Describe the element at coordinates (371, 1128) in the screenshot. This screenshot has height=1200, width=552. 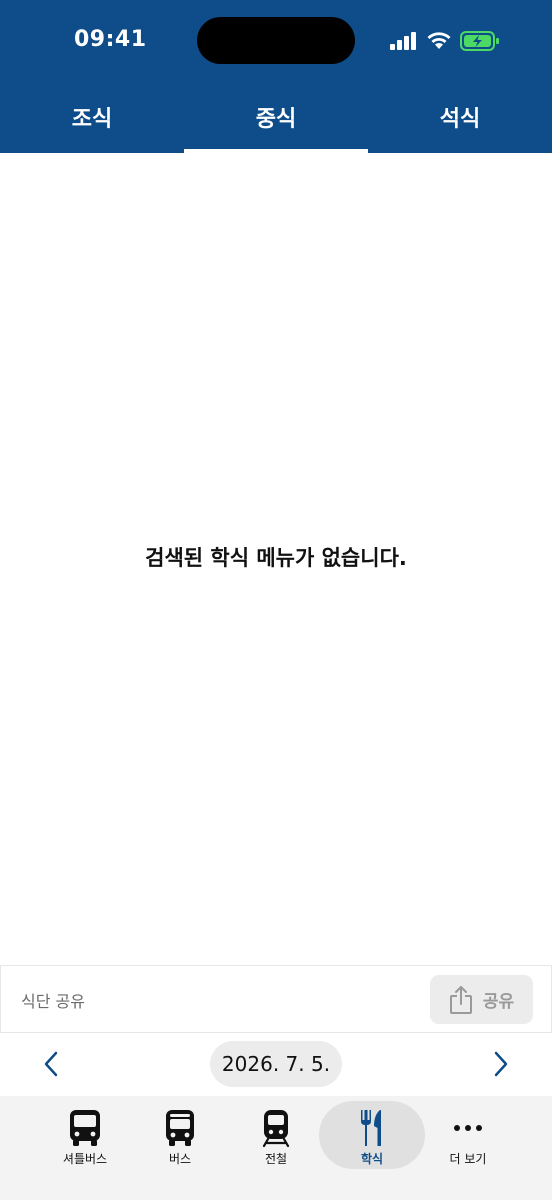
I see `fork-knife-icon` at that location.